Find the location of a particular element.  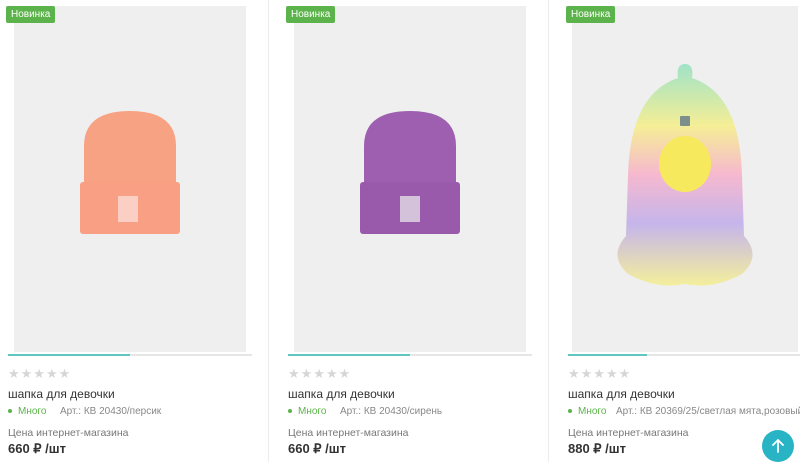

product-article: Арт.: КВ 20430/сирень is located at coordinates (391, 411).